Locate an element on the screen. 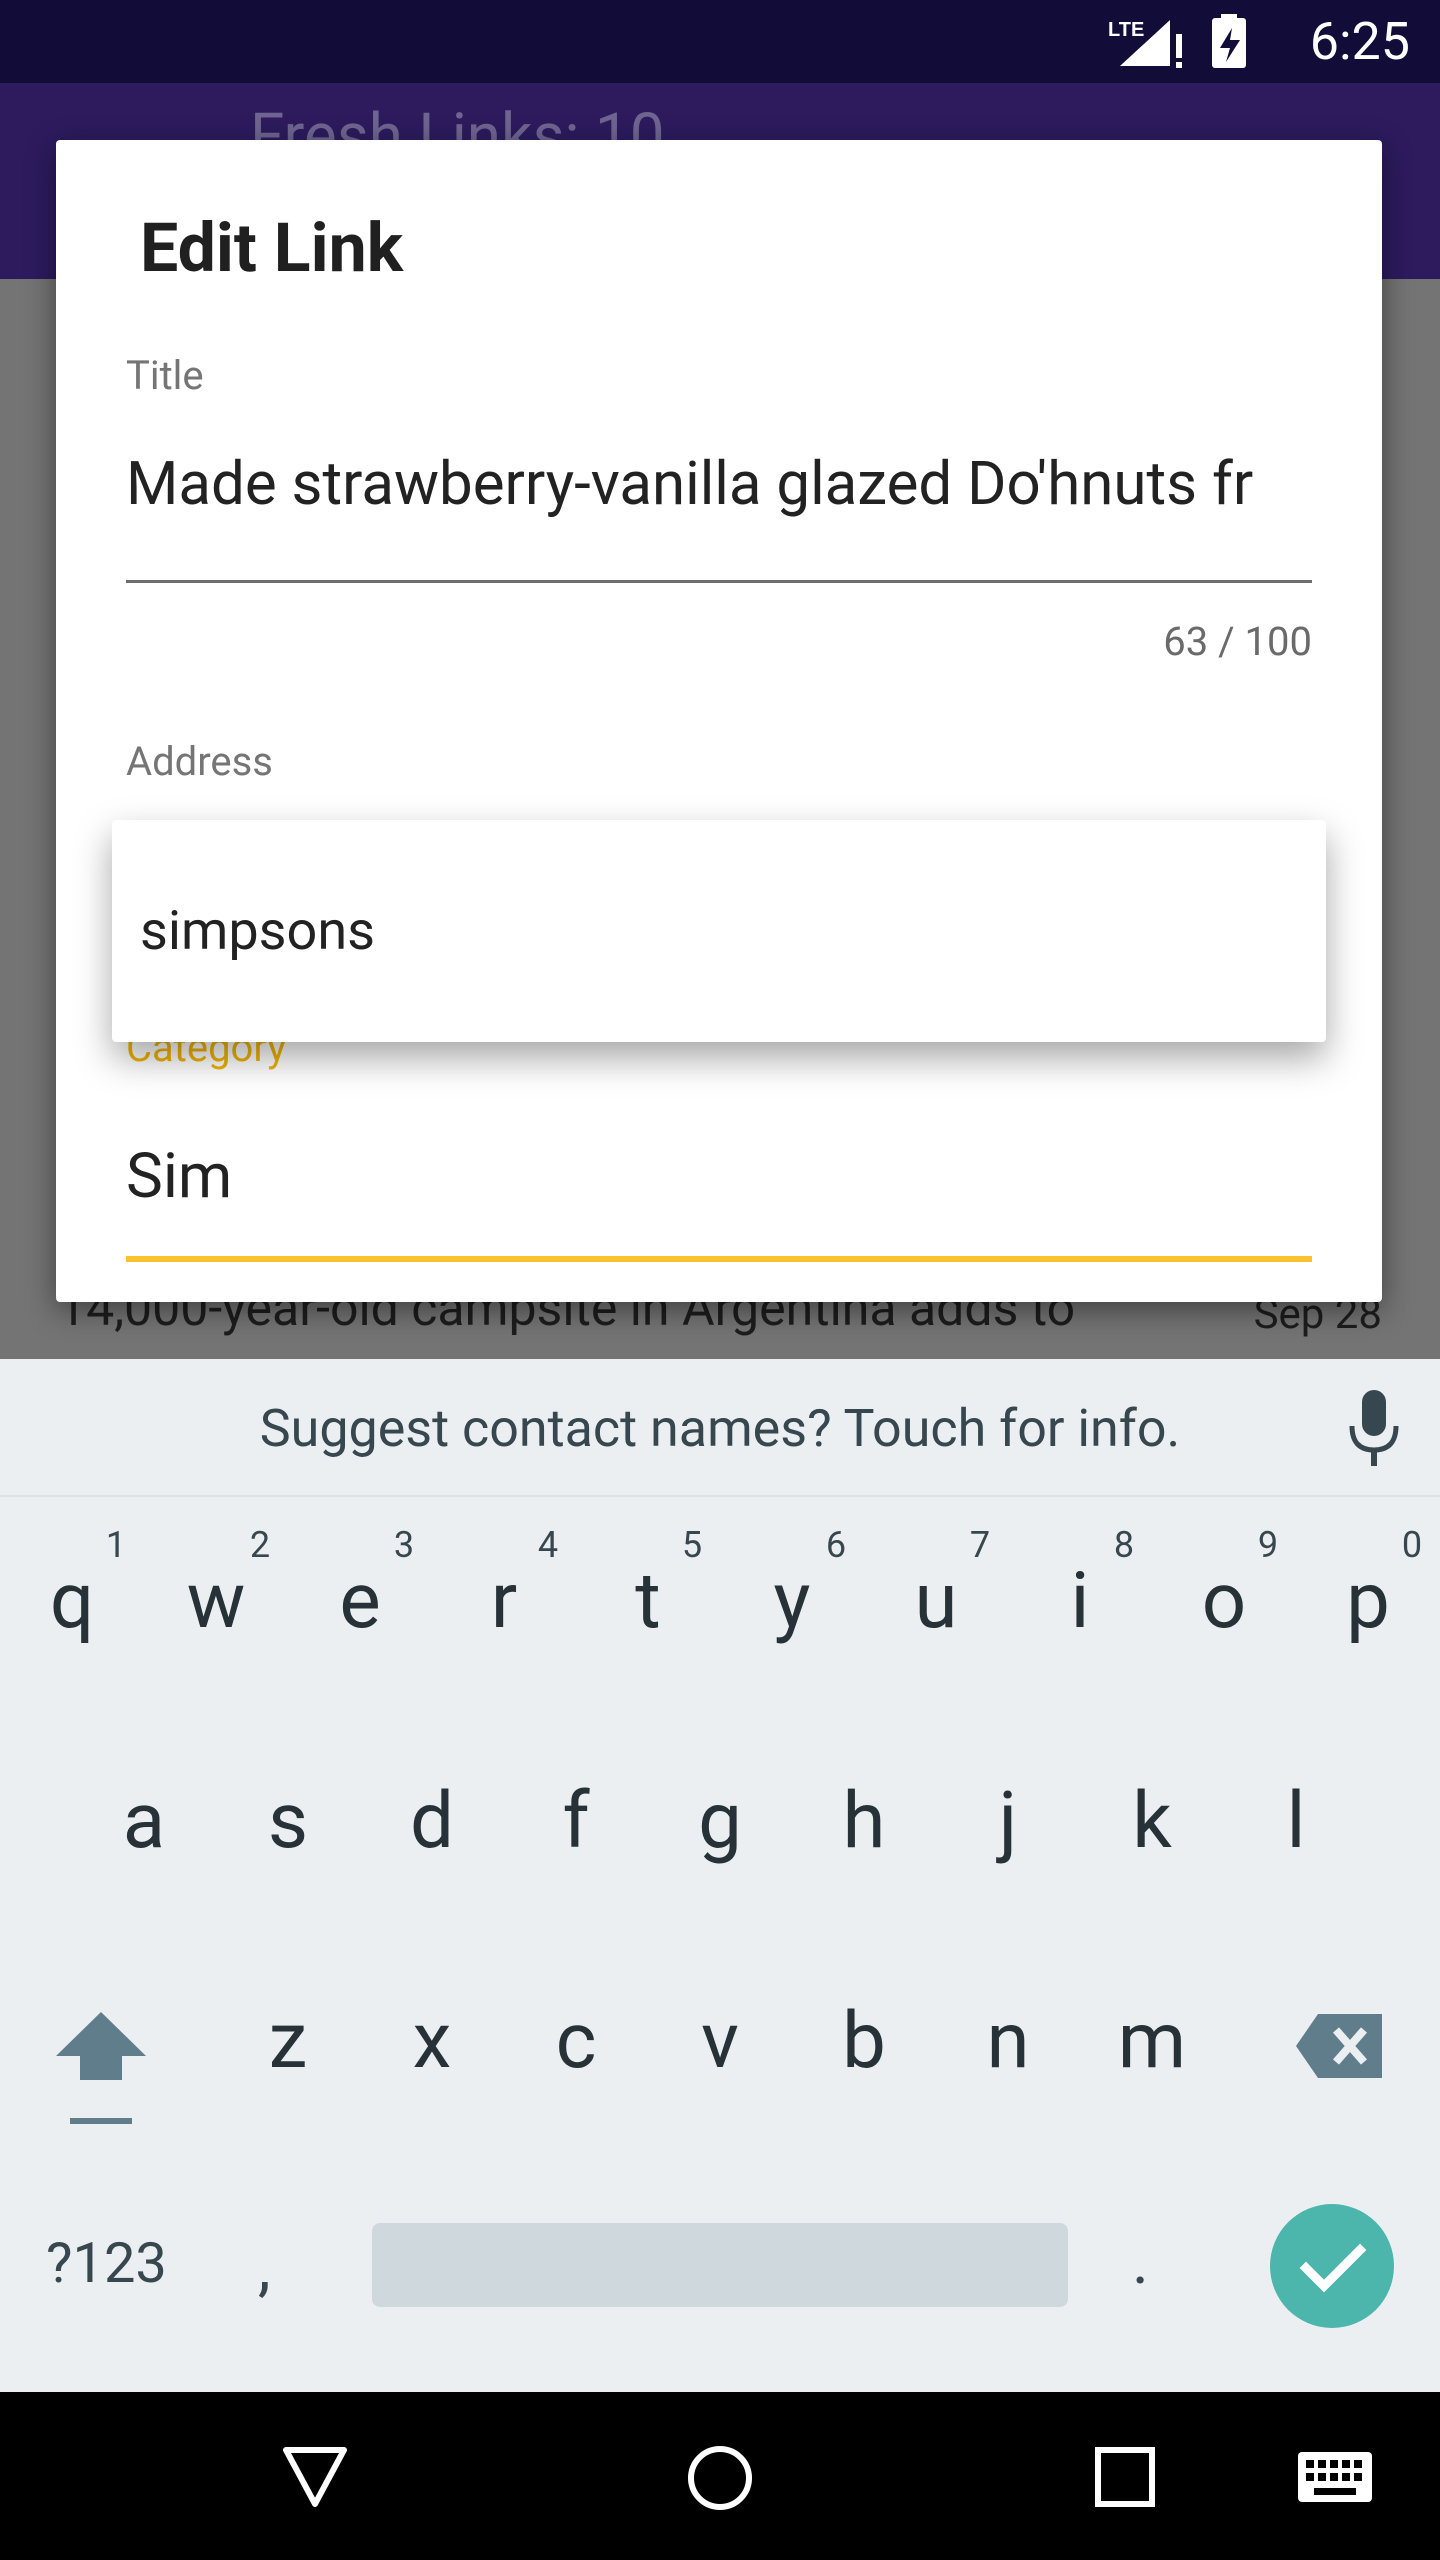 The height and width of the screenshot is (2560, 1440). enter-key is located at coordinates (1332, 2266).